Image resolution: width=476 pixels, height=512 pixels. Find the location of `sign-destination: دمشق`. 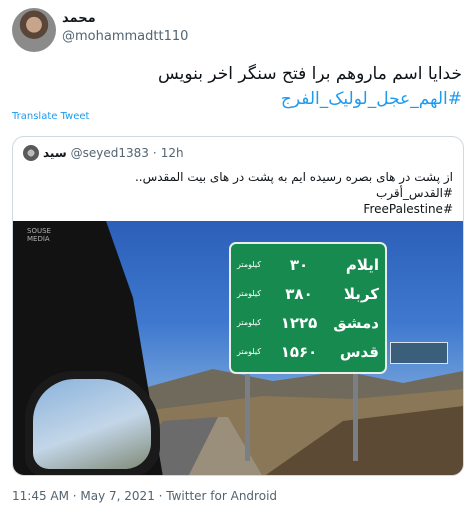

sign-destination: دمشق is located at coordinates (356, 322).